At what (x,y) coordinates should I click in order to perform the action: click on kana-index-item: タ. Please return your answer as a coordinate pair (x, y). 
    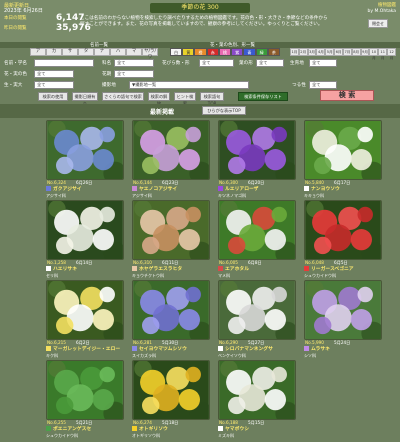
    Looking at the image, I should click on (86, 52).